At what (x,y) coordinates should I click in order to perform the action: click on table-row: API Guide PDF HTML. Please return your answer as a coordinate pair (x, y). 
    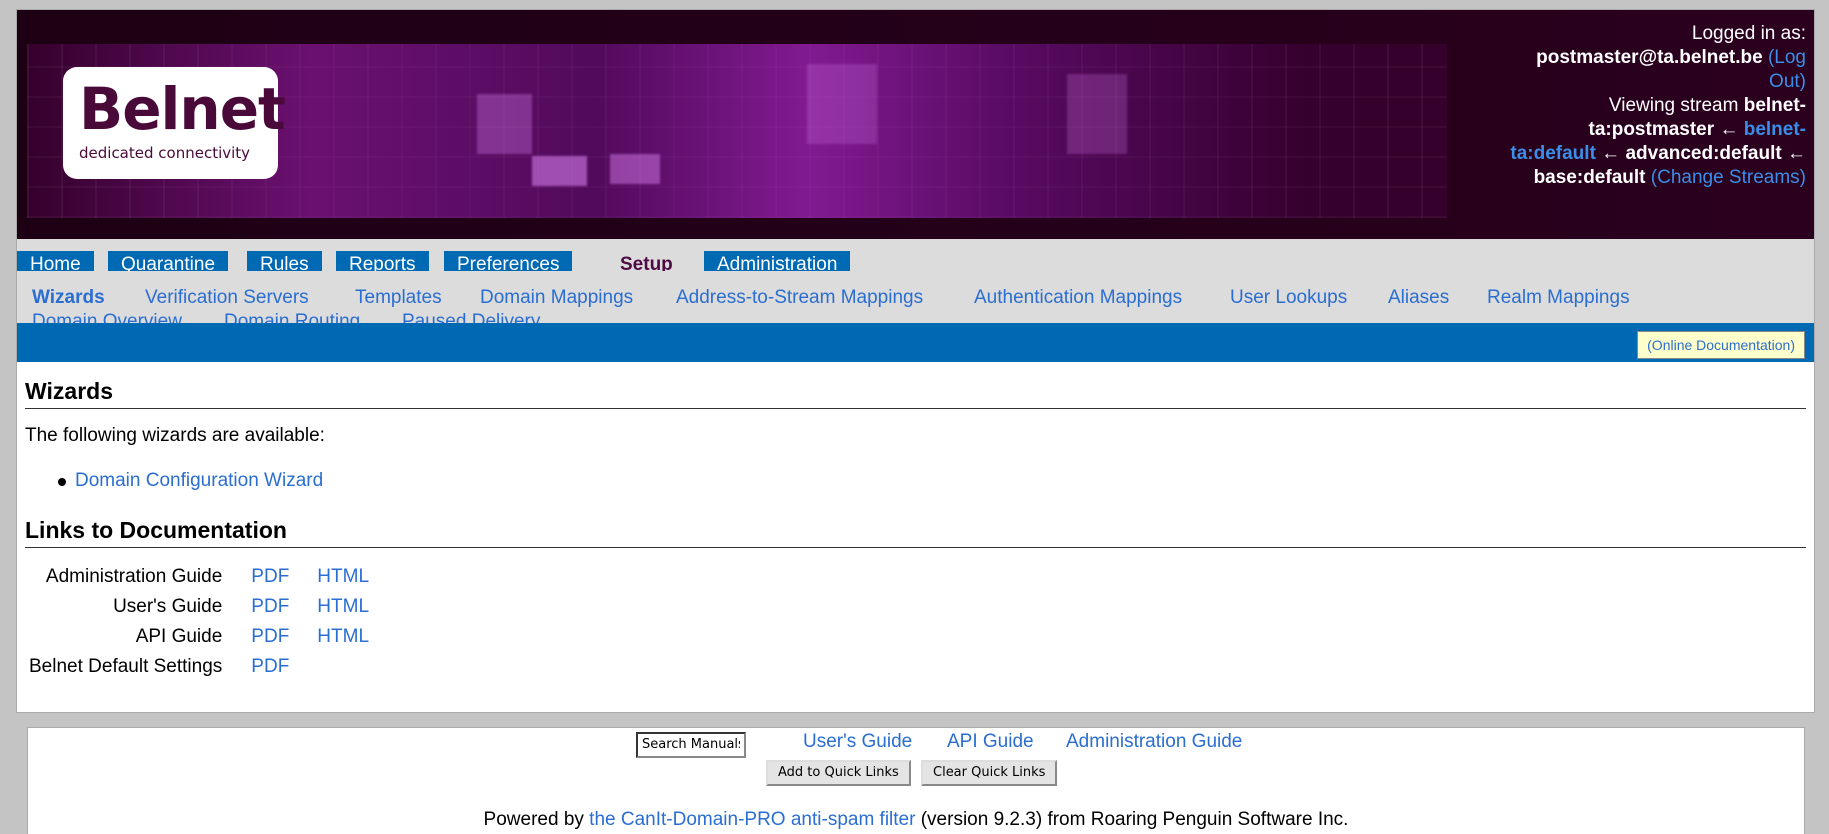
    Looking at the image, I should click on (199, 637).